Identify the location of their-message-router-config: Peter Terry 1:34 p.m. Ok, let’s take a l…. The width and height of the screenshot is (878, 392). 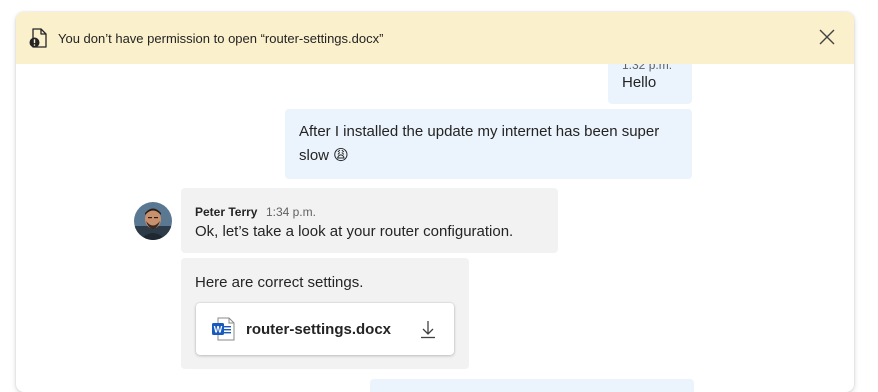
(369, 220).